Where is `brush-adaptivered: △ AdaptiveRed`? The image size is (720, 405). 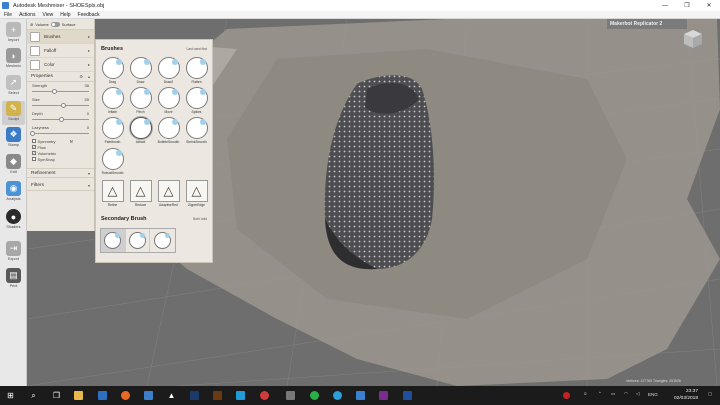 brush-adaptivered: △ AdaptiveRed is located at coordinates (168, 193).